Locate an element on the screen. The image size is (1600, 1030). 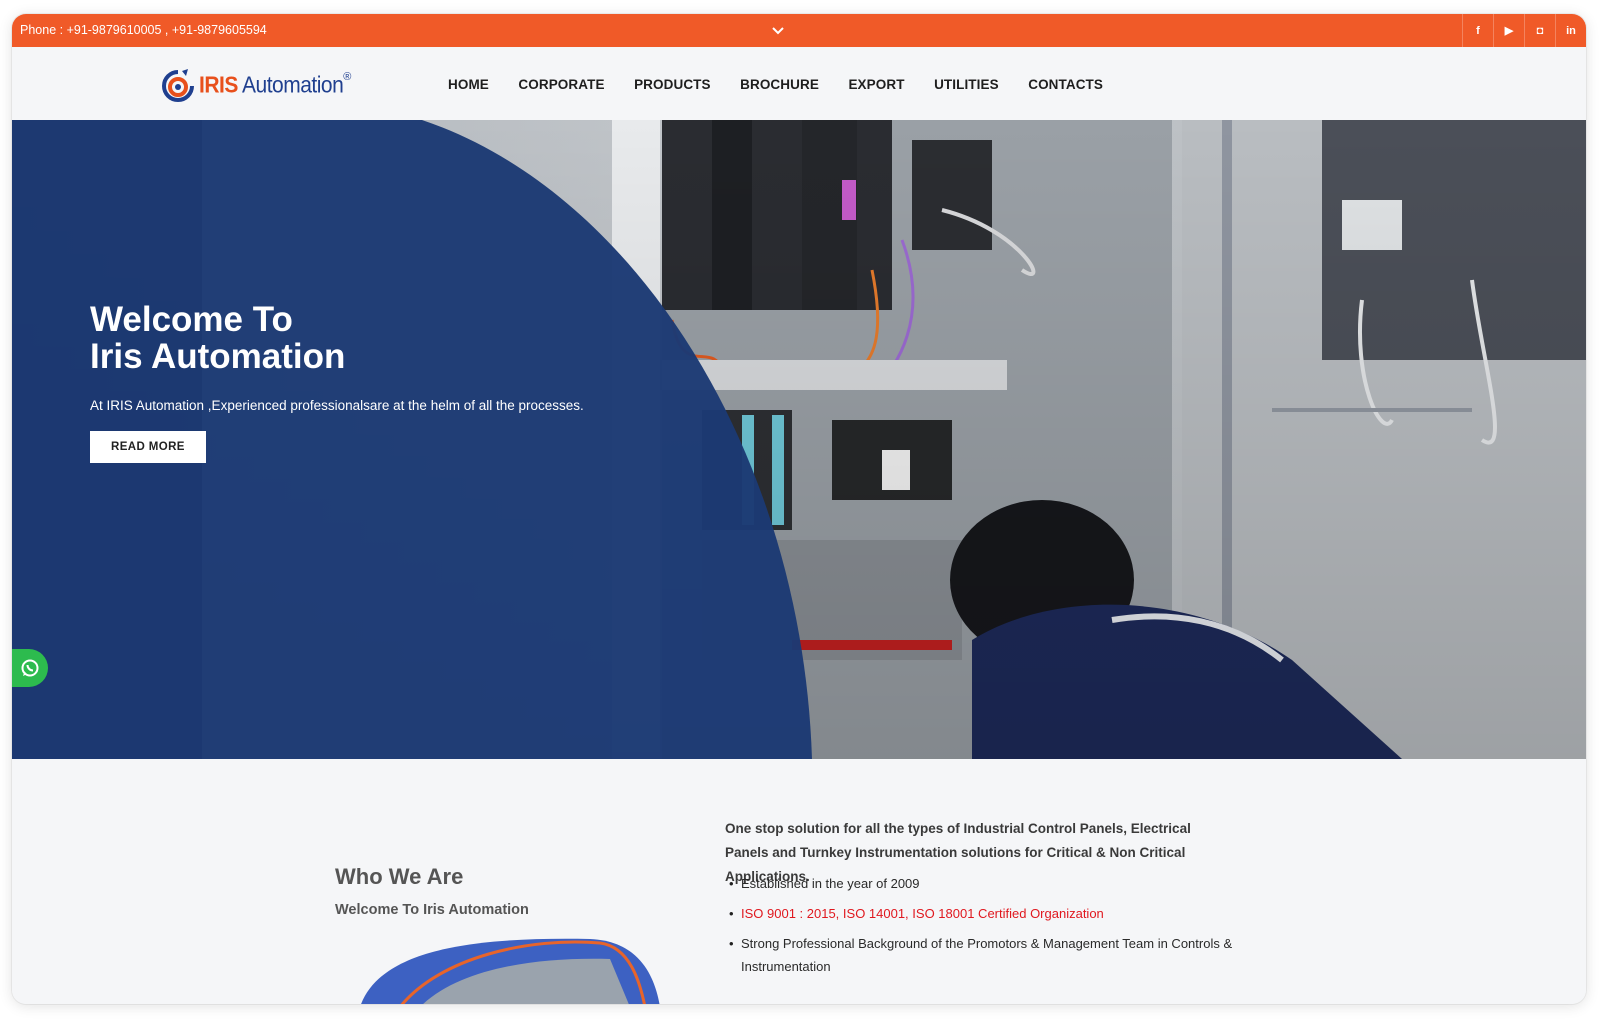
nav-brochure: BROCHURE is located at coordinates (779, 84).